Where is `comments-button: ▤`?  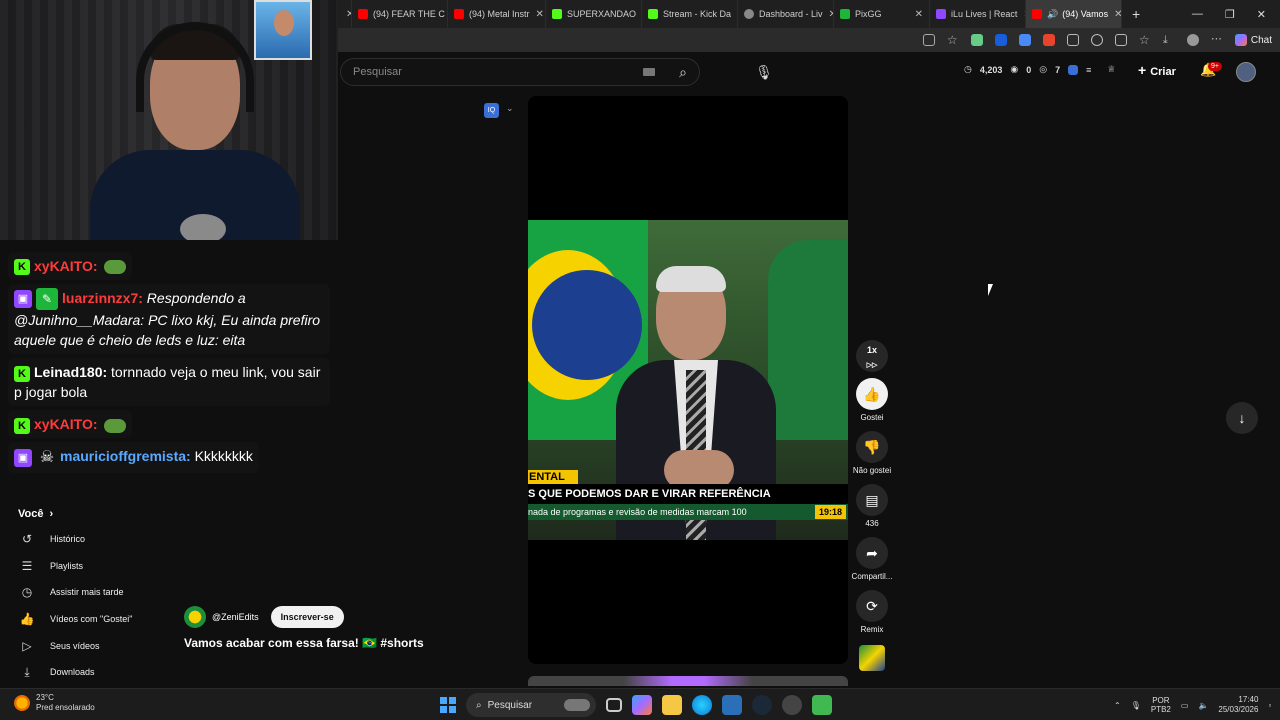
comments-button: ▤ is located at coordinates (872, 500).